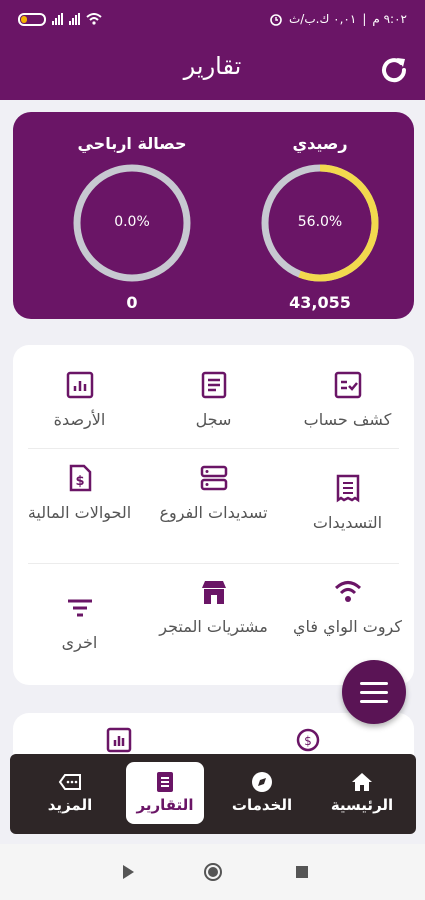  I want to click on nav-reports: التقارير, so click(165, 793).